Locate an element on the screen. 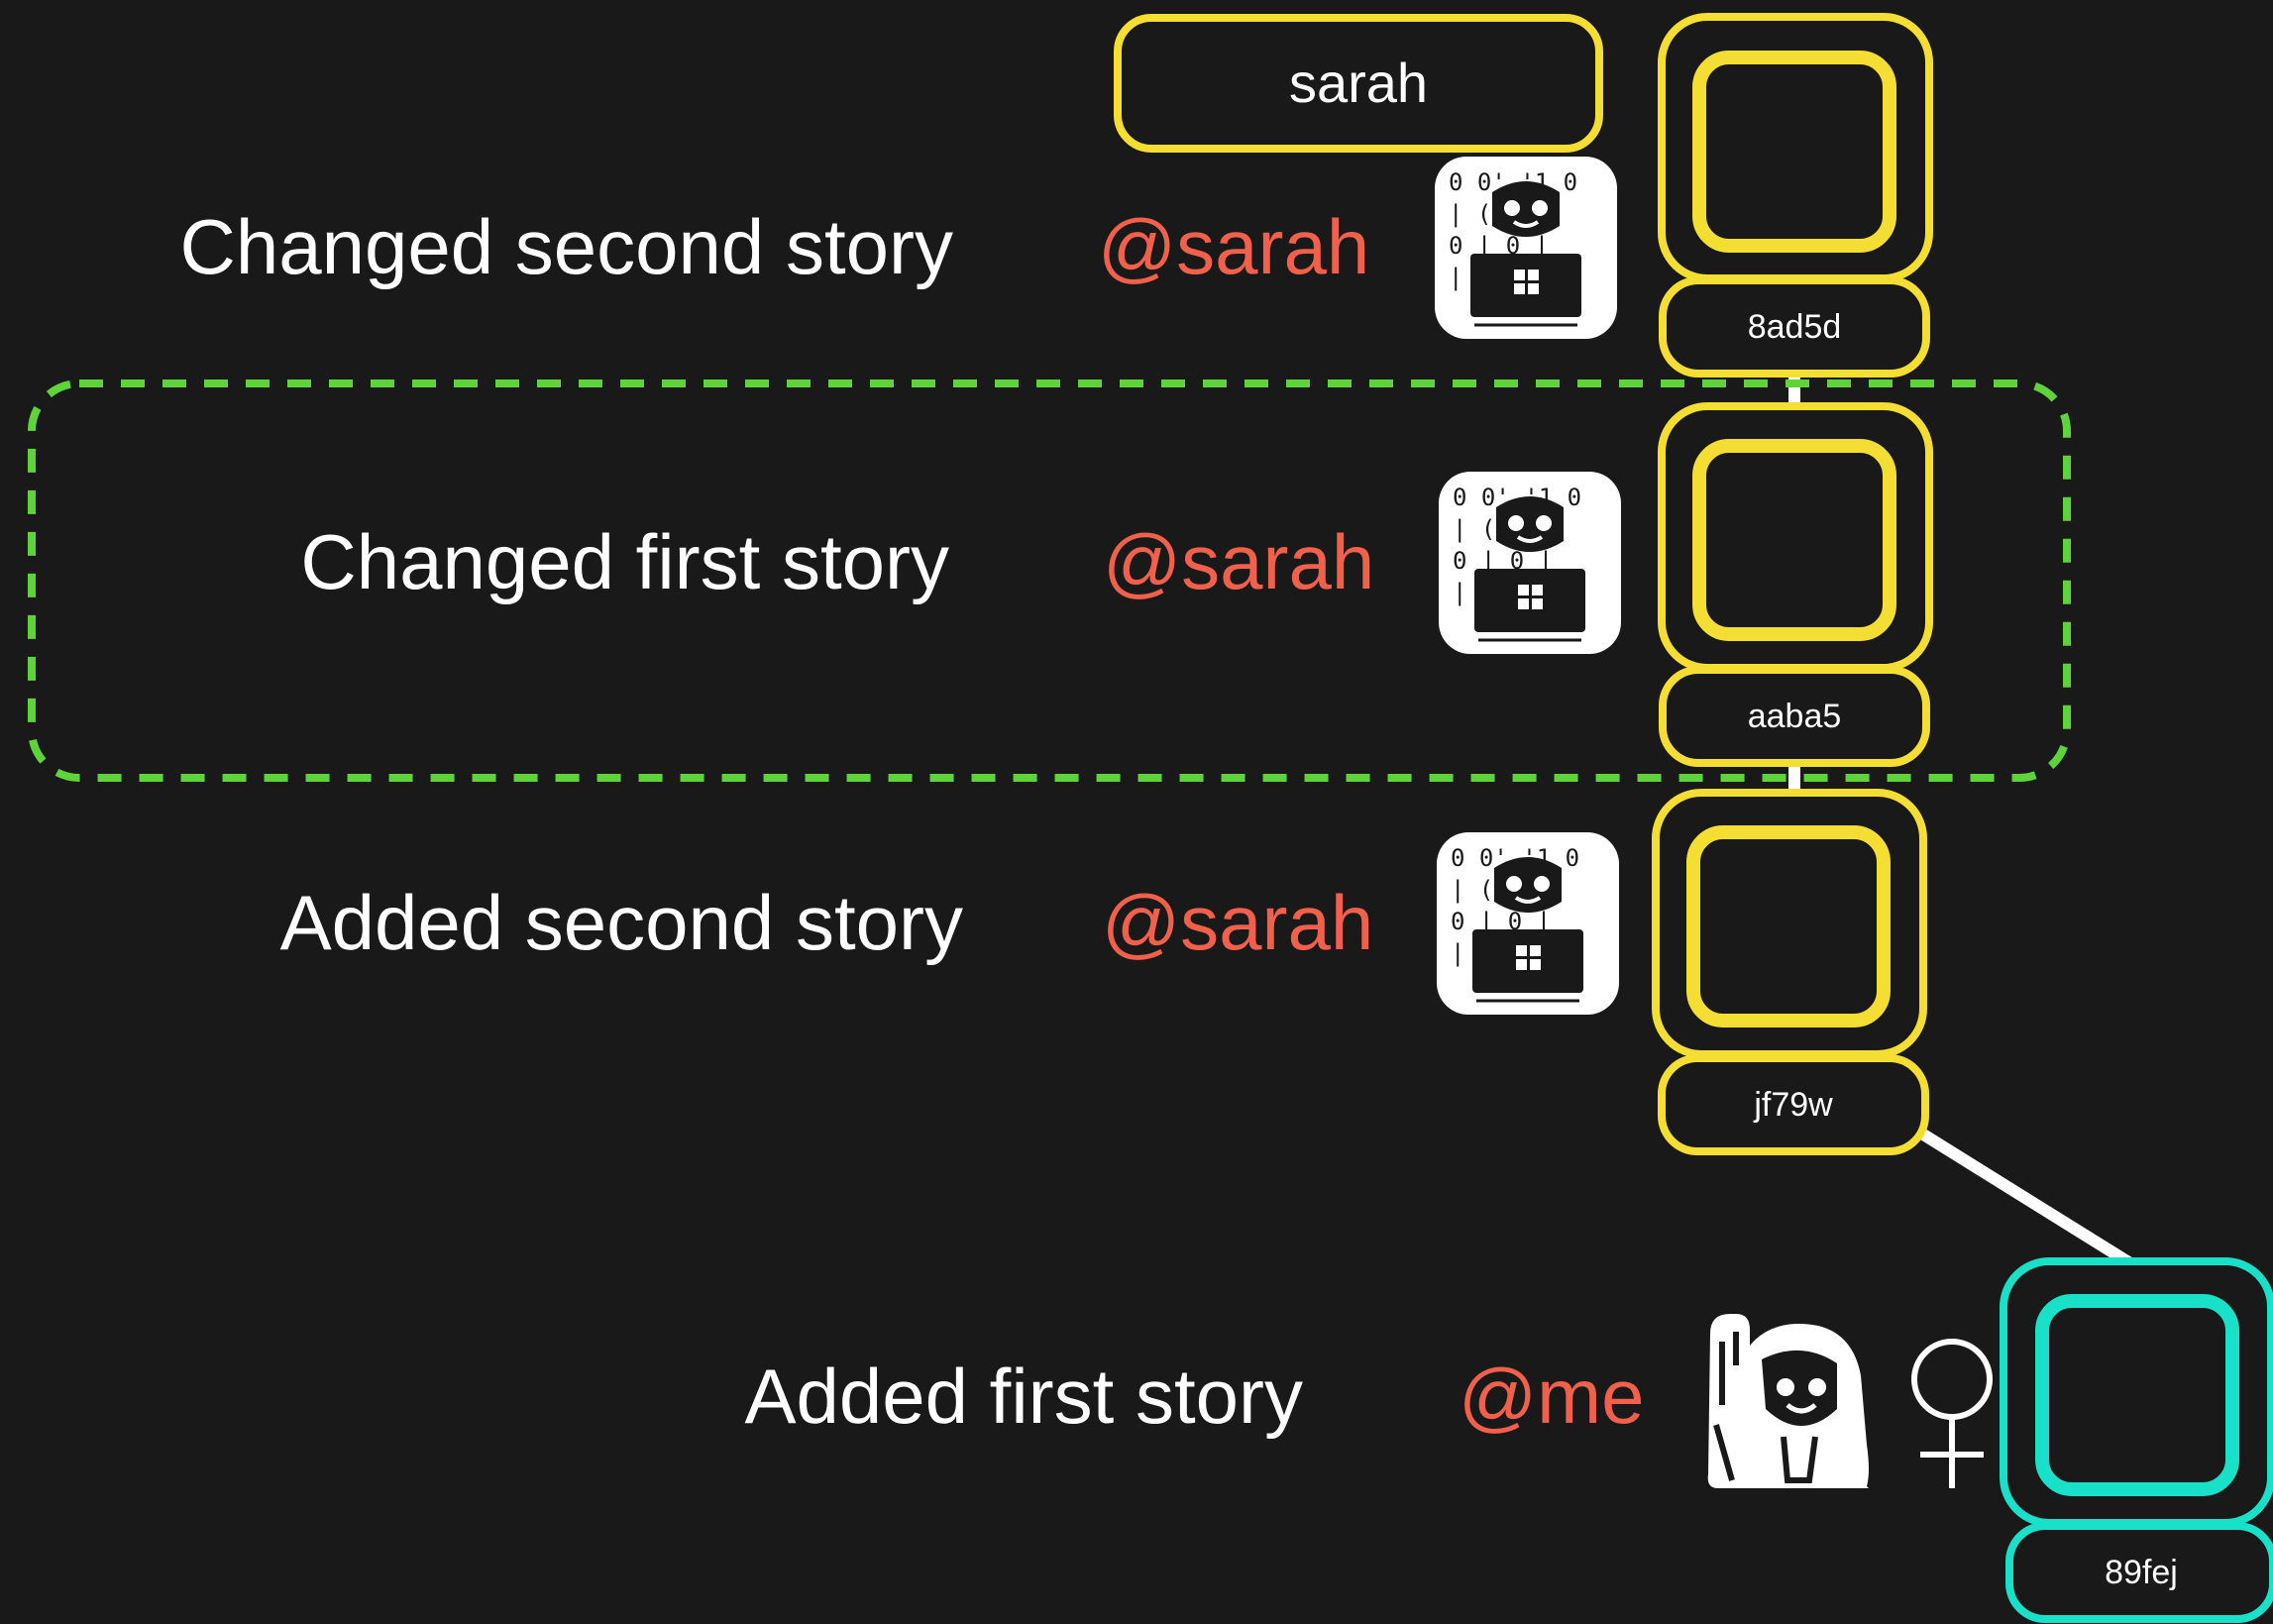 The height and width of the screenshot is (1624, 2273). commit-message: Added second story is located at coordinates (621, 922).